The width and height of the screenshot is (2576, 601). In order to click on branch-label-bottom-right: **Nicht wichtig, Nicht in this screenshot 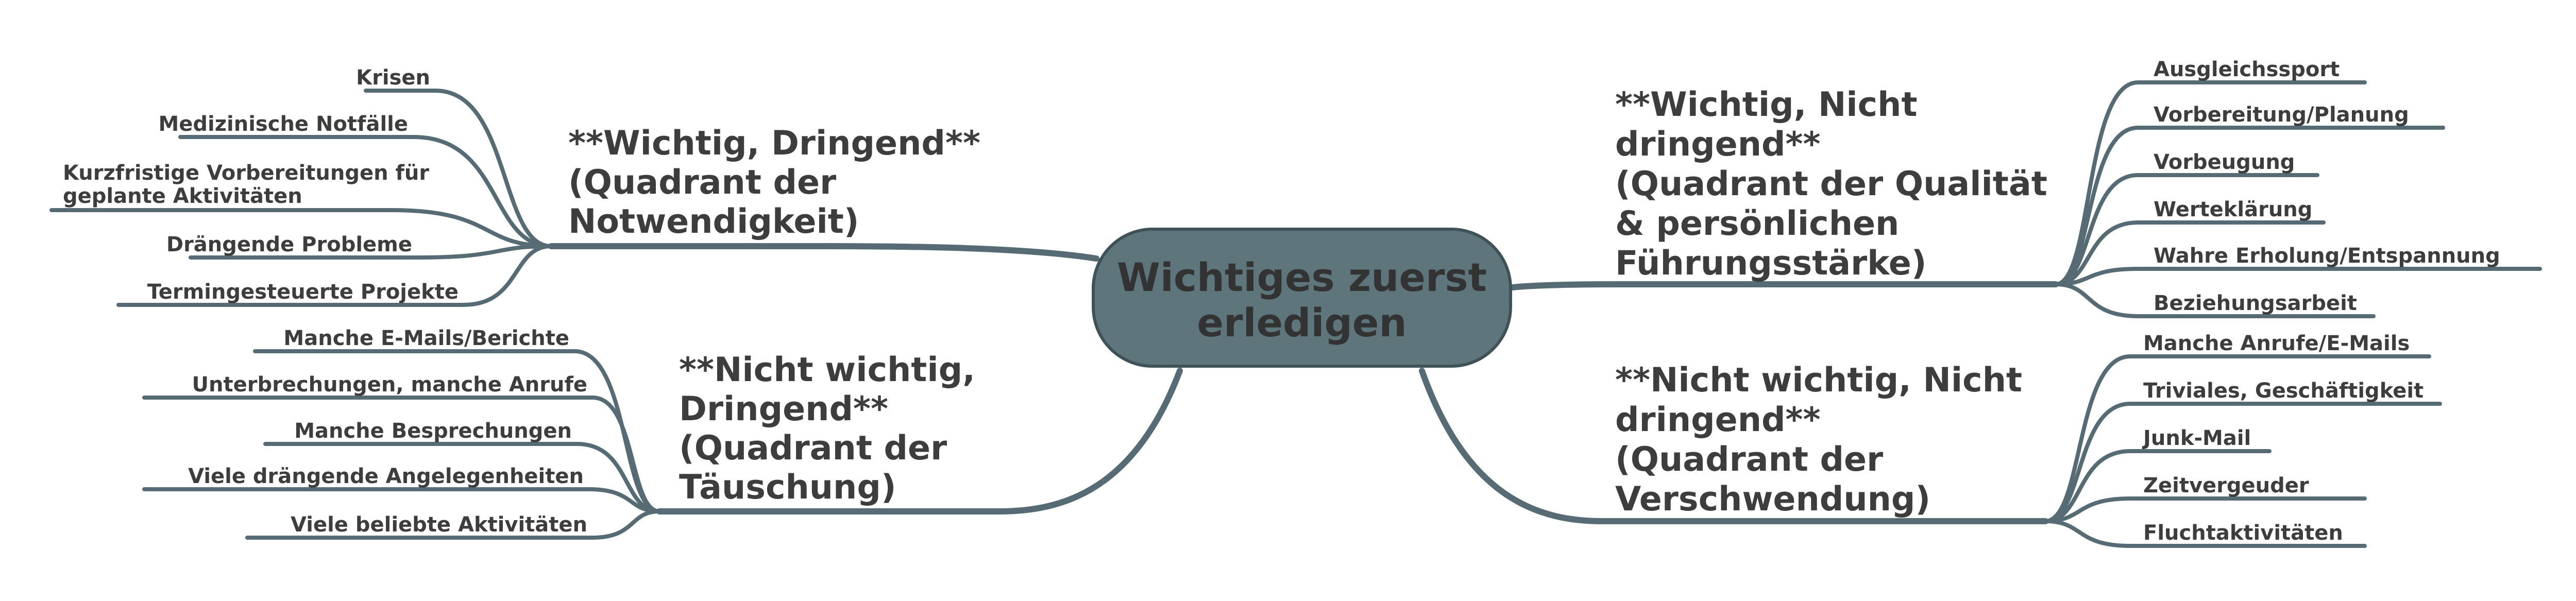, I will do `click(1818, 380)`.